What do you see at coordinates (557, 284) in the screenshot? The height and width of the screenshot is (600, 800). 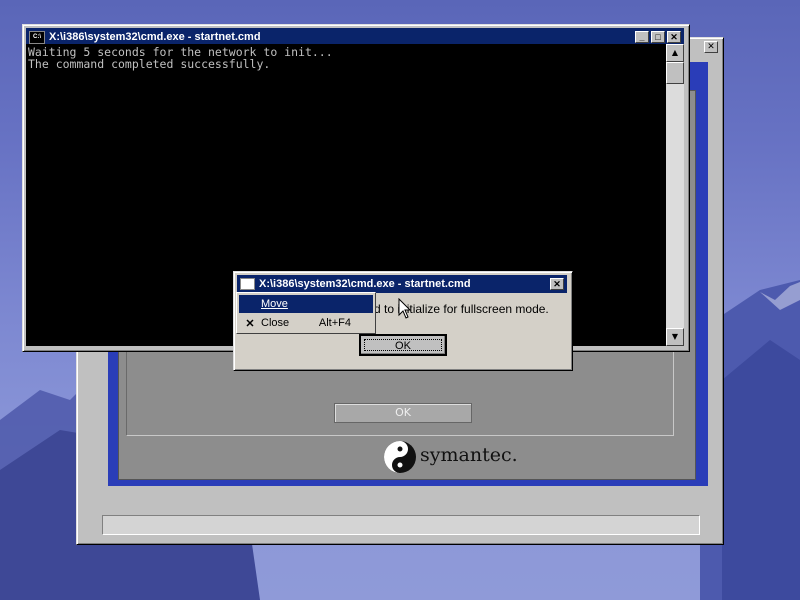 I see `dialog-close-button: ✕` at bounding box center [557, 284].